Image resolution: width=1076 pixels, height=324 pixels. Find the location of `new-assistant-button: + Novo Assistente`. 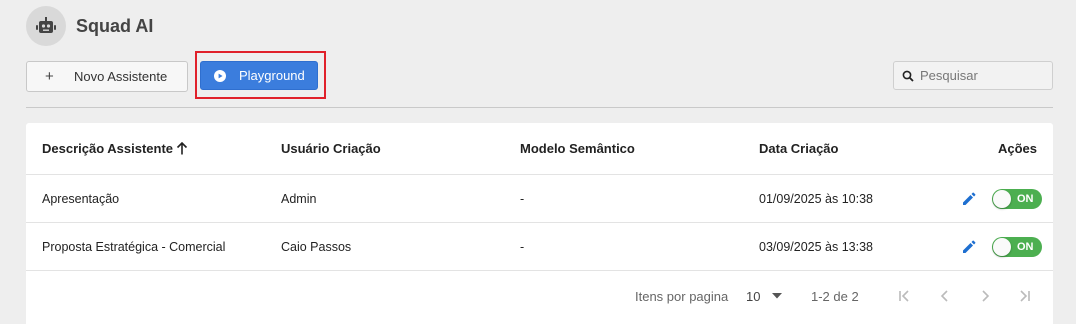

new-assistant-button: + Novo Assistente is located at coordinates (107, 76).